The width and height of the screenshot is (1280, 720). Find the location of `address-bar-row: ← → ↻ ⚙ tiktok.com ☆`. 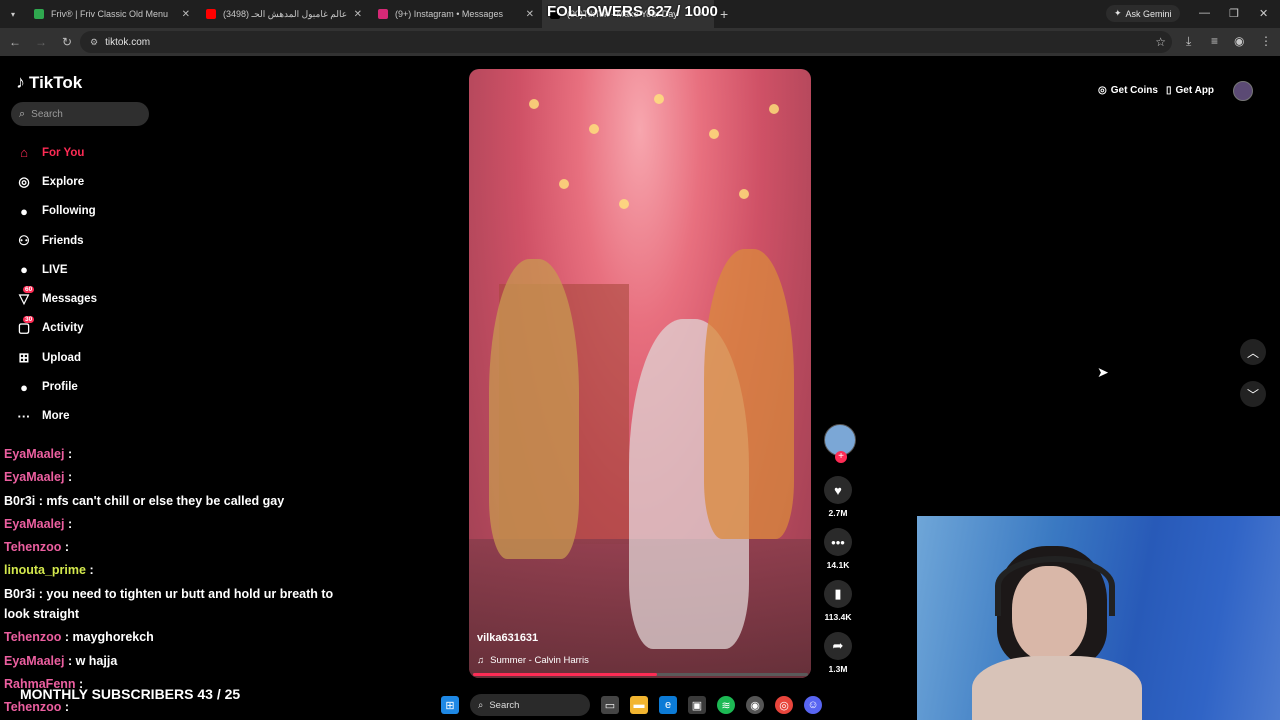

address-bar-row: ← → ↻ ⚙ tiktok.com ☆ is located at coordinates (640, 42).